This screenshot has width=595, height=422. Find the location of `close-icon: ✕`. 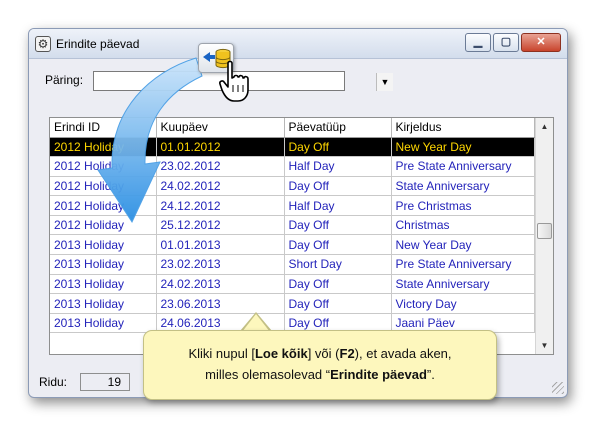

close-icon: ✕ is located at coordinates (541, 42).